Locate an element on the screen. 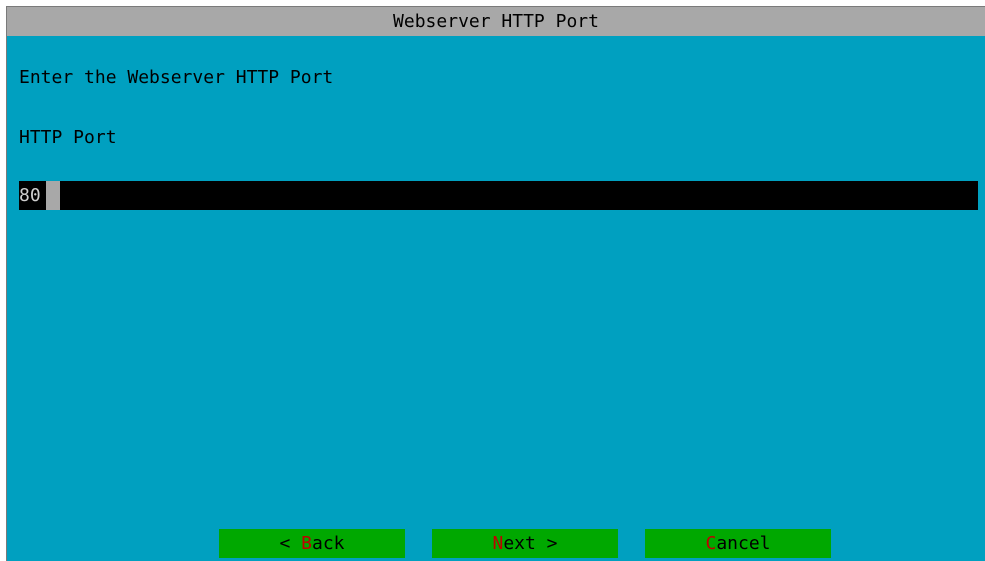 The height and width of the screenshot is (561, 985). back-button: < Back is located at coordinates (312, 543).